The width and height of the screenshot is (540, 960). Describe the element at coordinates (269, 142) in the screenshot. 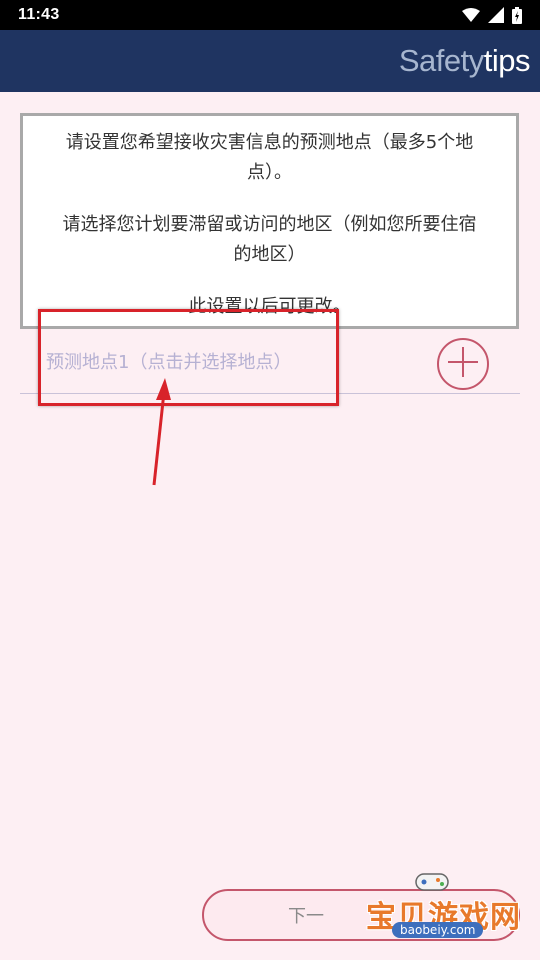

I see `info-line-1: 请设置您希望接收灾害信息的预测地点（最多5个地` at that location.